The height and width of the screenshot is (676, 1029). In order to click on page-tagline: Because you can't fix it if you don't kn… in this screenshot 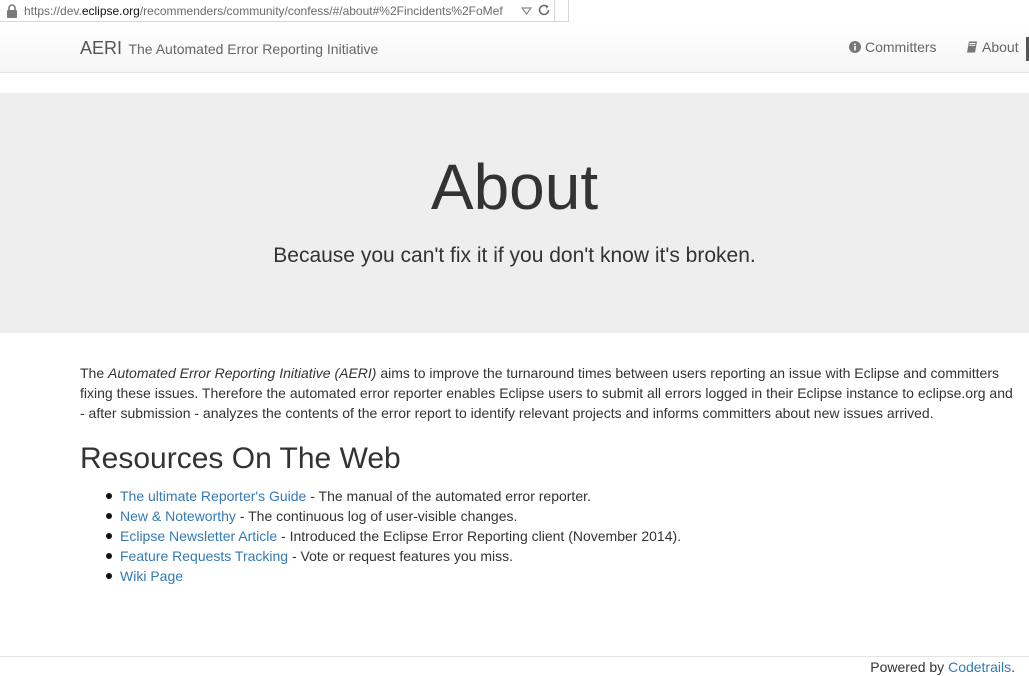, I will do `click(514, 255)`.